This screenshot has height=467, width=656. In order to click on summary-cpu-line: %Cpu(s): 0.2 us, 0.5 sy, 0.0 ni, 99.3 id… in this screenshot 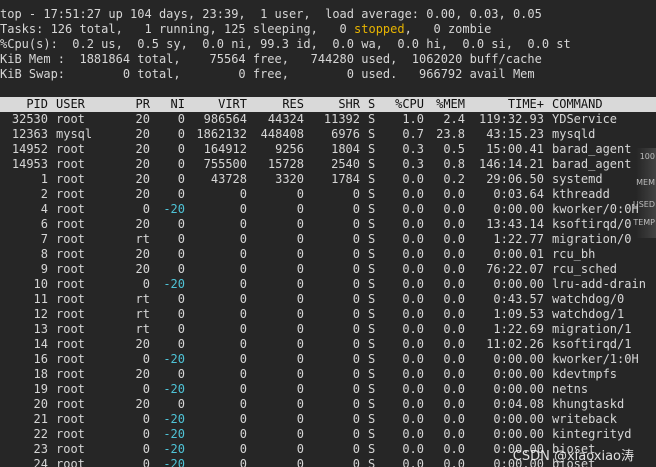, I will do `click(285, 44)`.